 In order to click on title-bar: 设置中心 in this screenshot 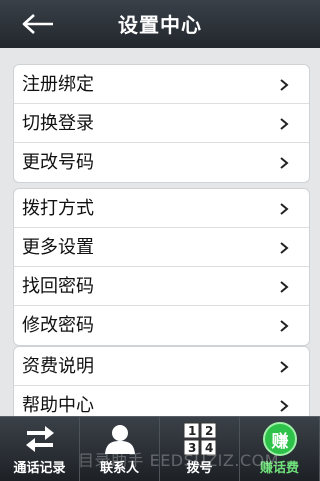, I will do `click(160, 24)`.